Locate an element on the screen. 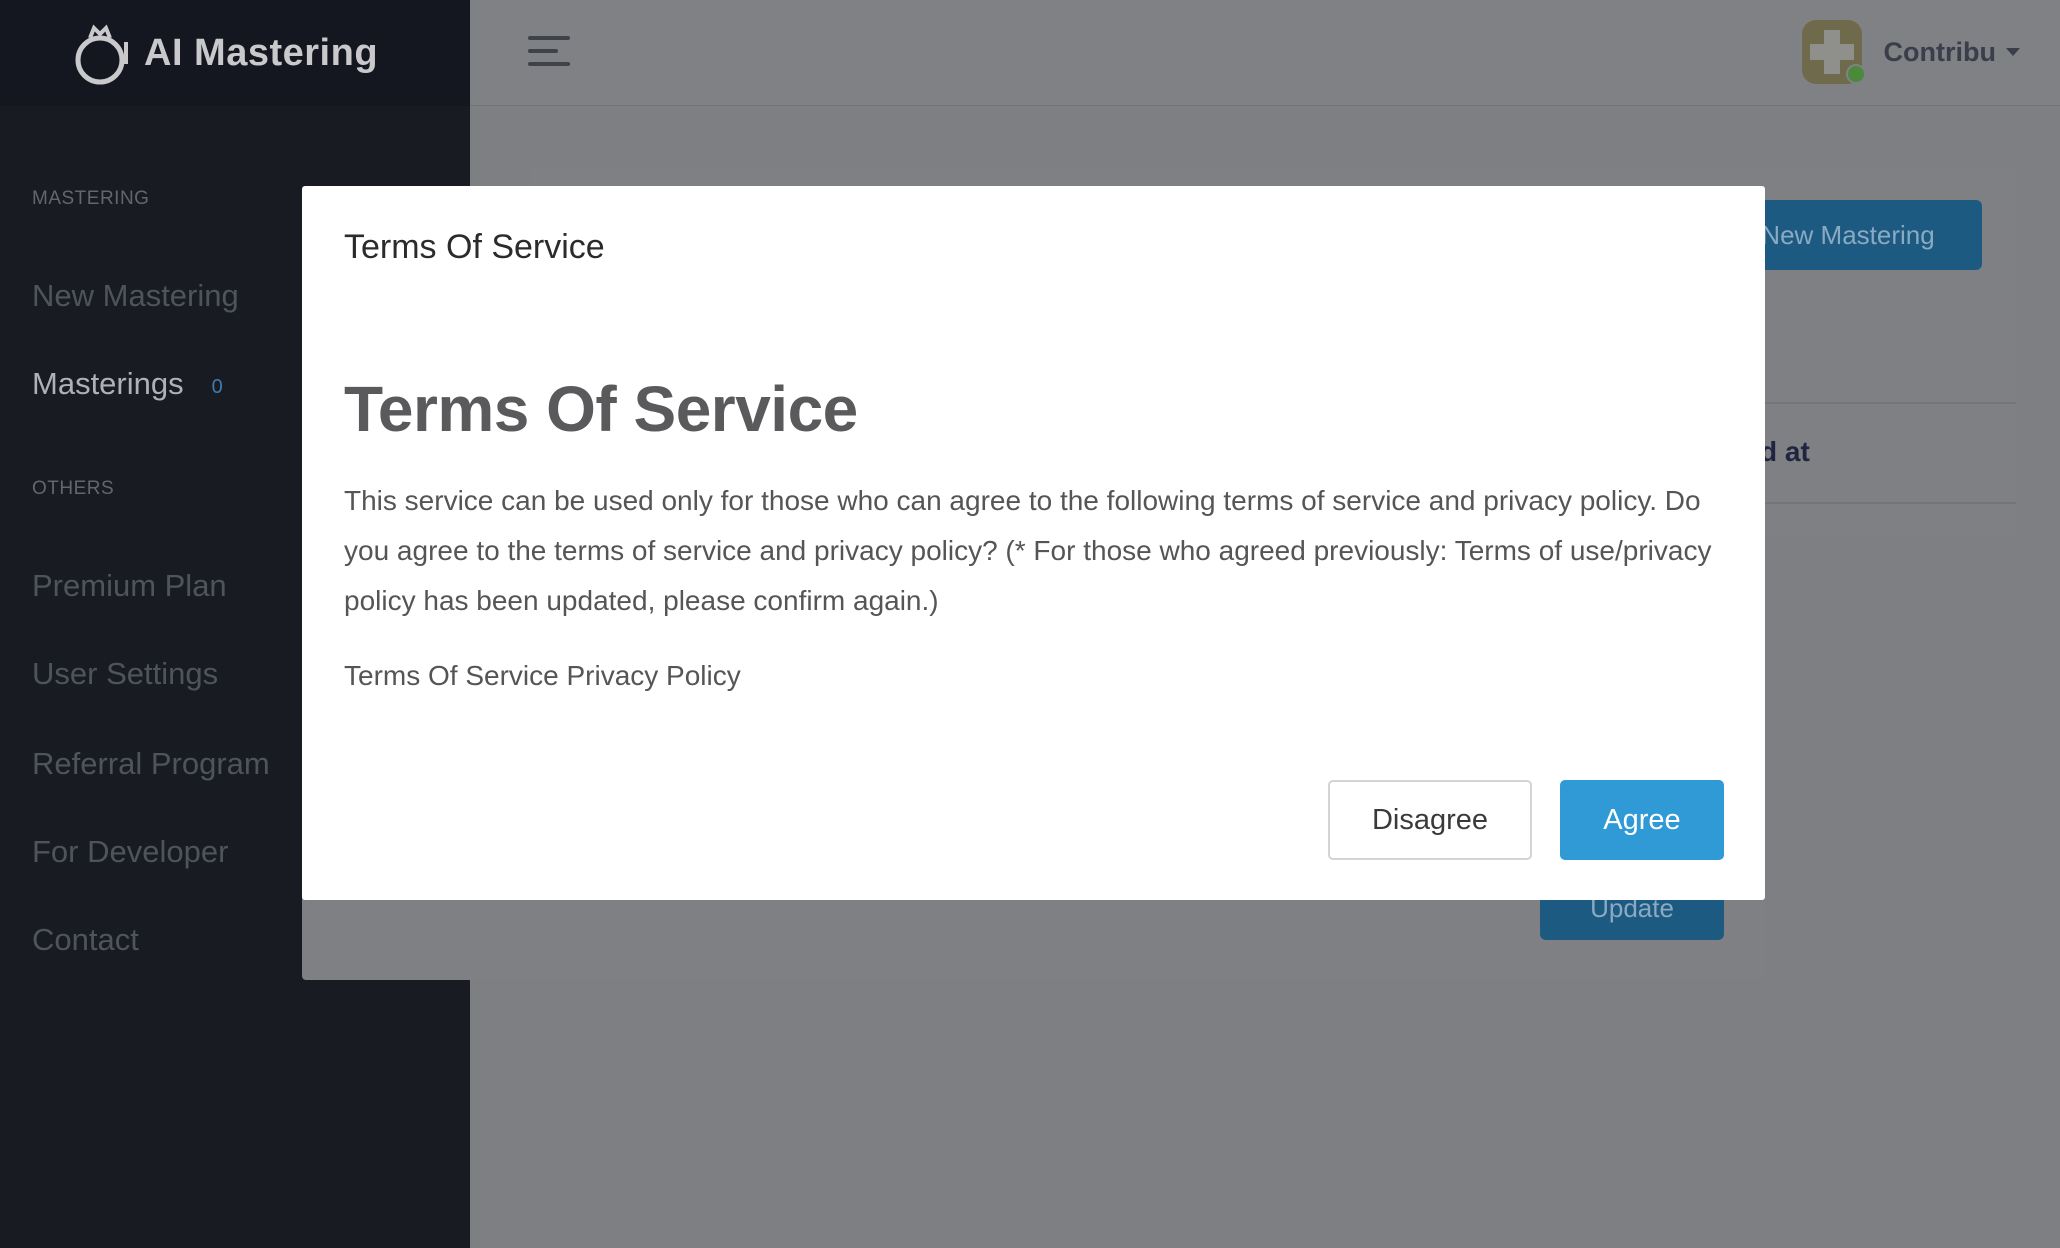 This screenshot has width=2060, height=1248. sidebar-item-for-developer: For Developer is located at coordinates (130, 852).